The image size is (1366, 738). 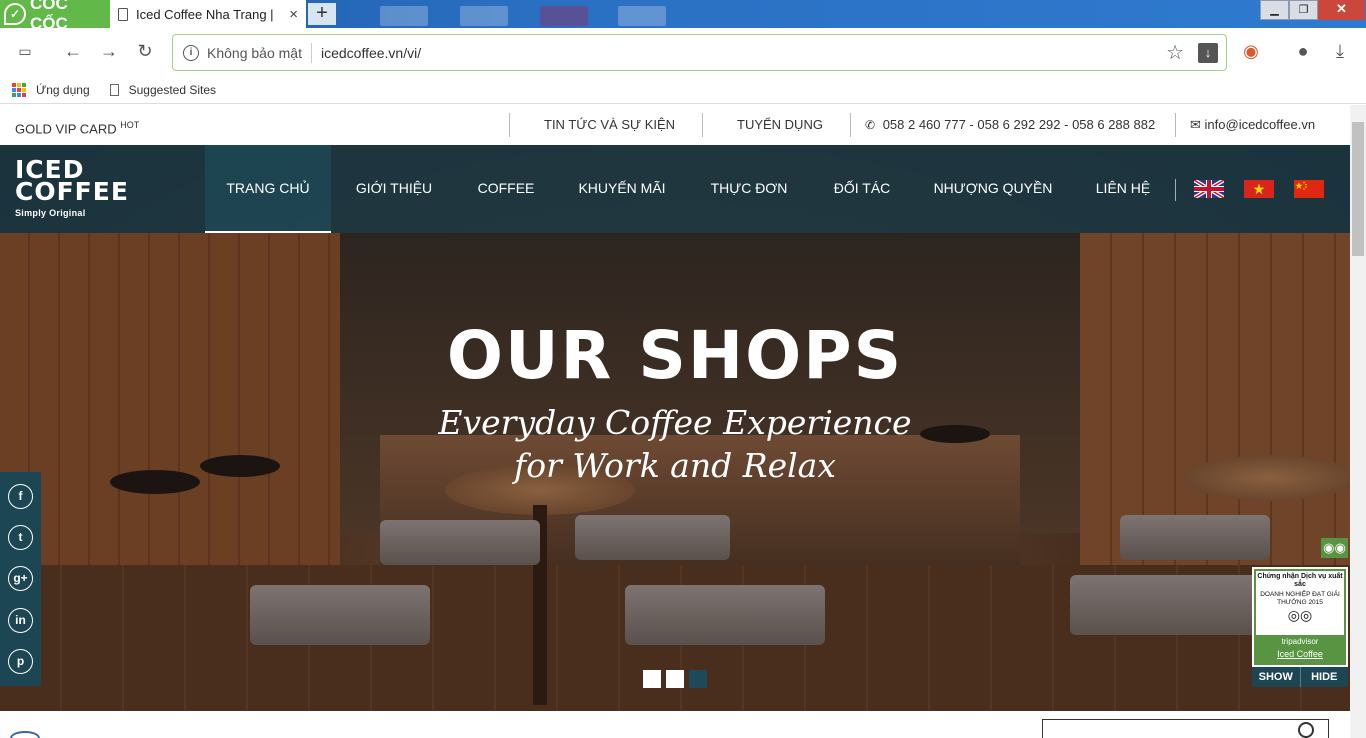 I want to click on nav-partners: ĐỐI TÁC, so click(x=862, y=189).